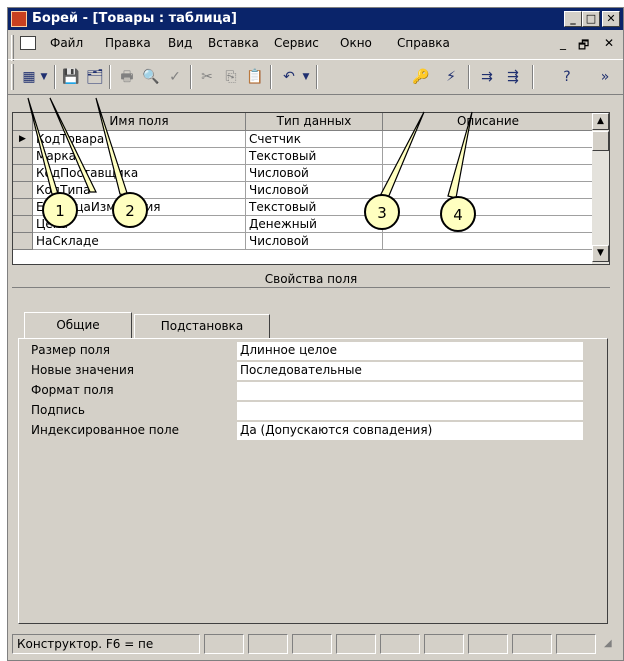  What do you see at coordinates (605, 77) in the screenshot?
I see `toolbar-overflow-icon: »` at bounding box center [605, 77].